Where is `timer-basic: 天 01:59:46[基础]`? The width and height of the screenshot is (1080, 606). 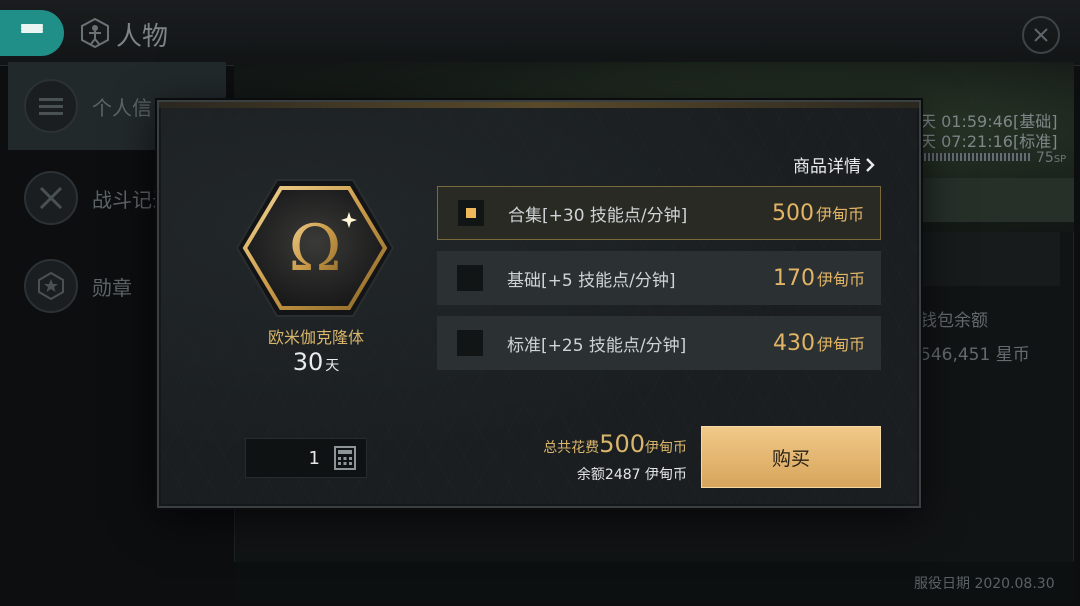 timer-basic: 天 01:59:46[基础] is located at coordinates (989, 121).